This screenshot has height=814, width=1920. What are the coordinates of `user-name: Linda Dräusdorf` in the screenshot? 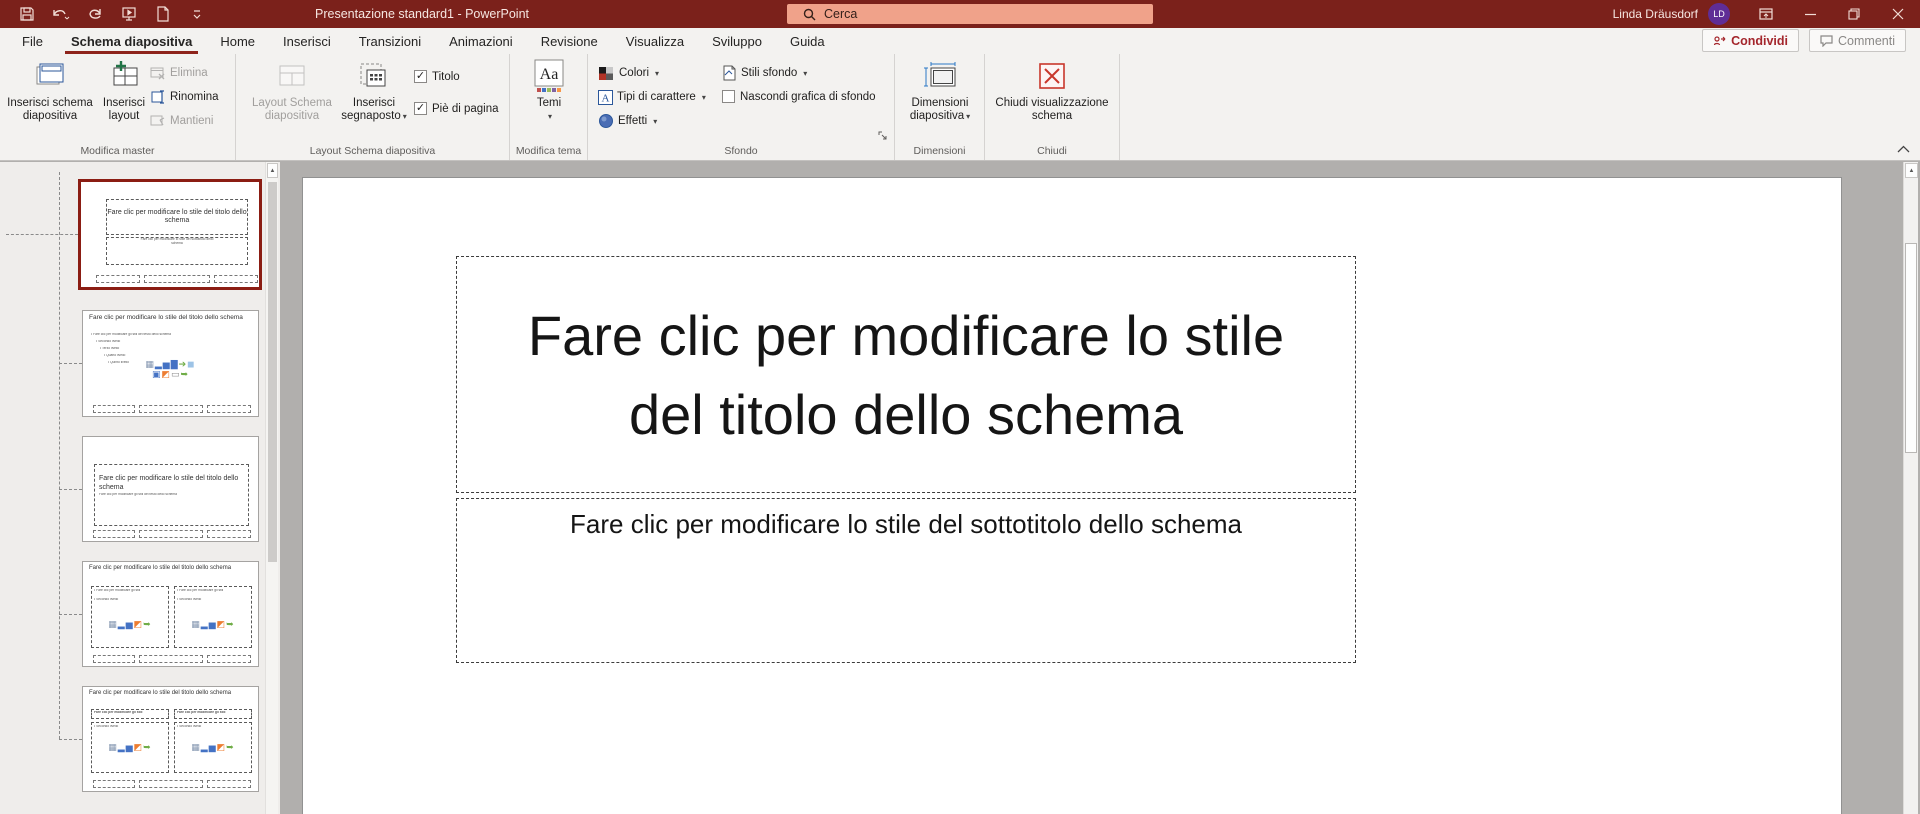 It's located at (1655, 14).